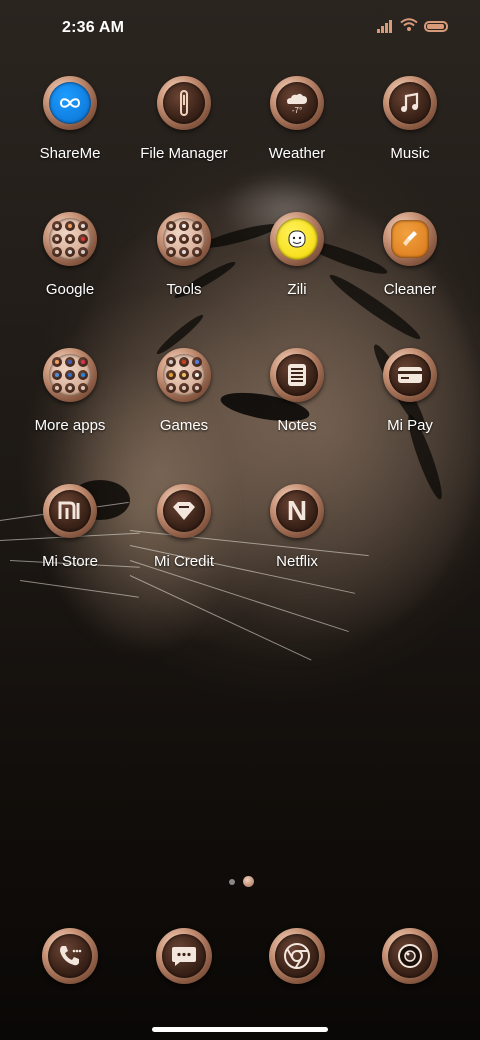  I want to click on dock-messages, so click(184, 956).